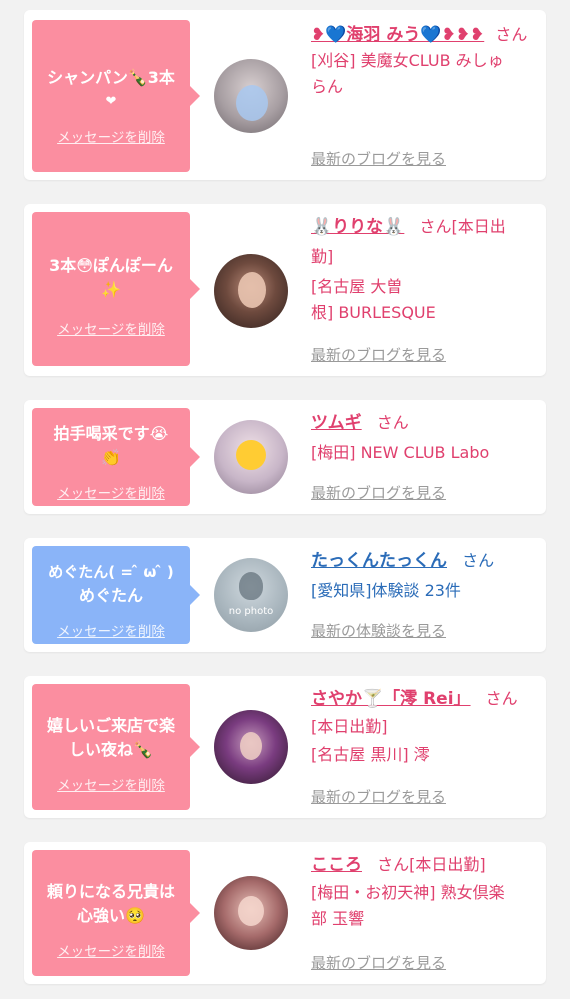  Describe the element at coordinates (407, 60) in the screenshot. I see `shop-info: [刈谷] 美魔女CLUB みしゅ` at that location.